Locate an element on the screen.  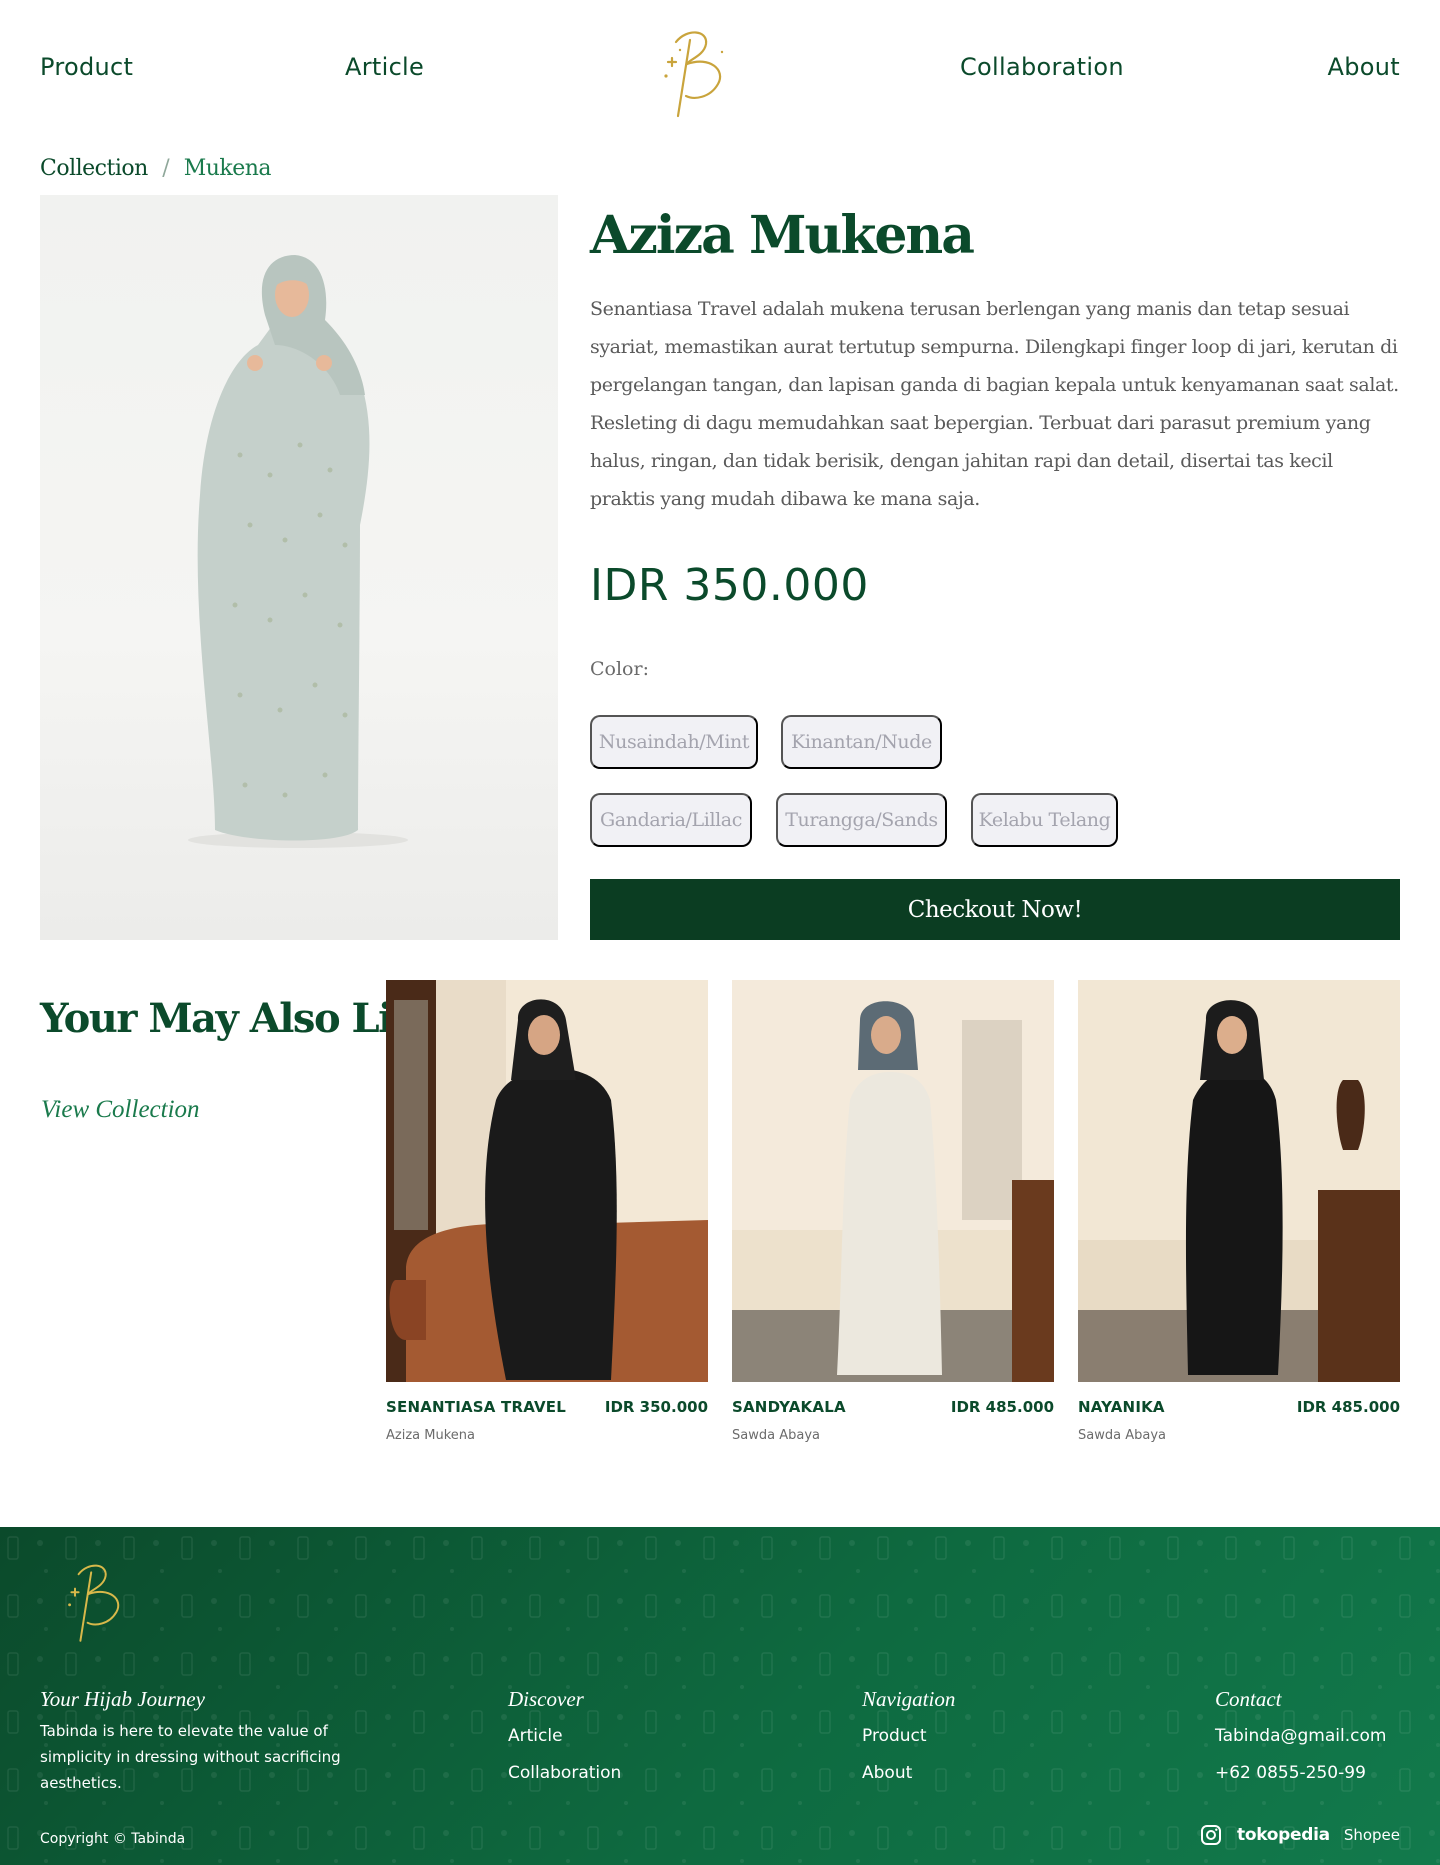
breadcrumb-current: Mukena is located at coordinates (227, 168).